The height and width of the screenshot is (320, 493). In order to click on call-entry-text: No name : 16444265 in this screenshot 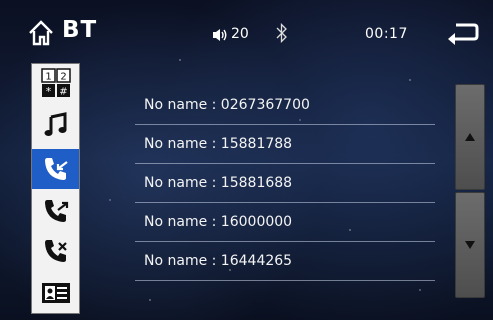, I will do `click(218, 261)`.